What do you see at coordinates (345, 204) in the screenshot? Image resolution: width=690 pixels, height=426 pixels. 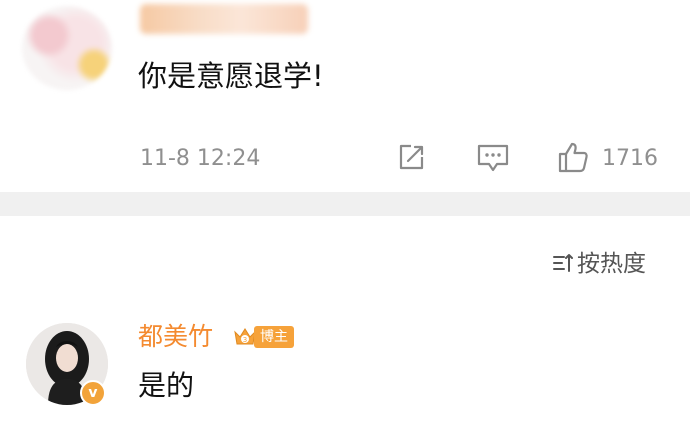 I see `section-divider` at bounding box center [345, 204].